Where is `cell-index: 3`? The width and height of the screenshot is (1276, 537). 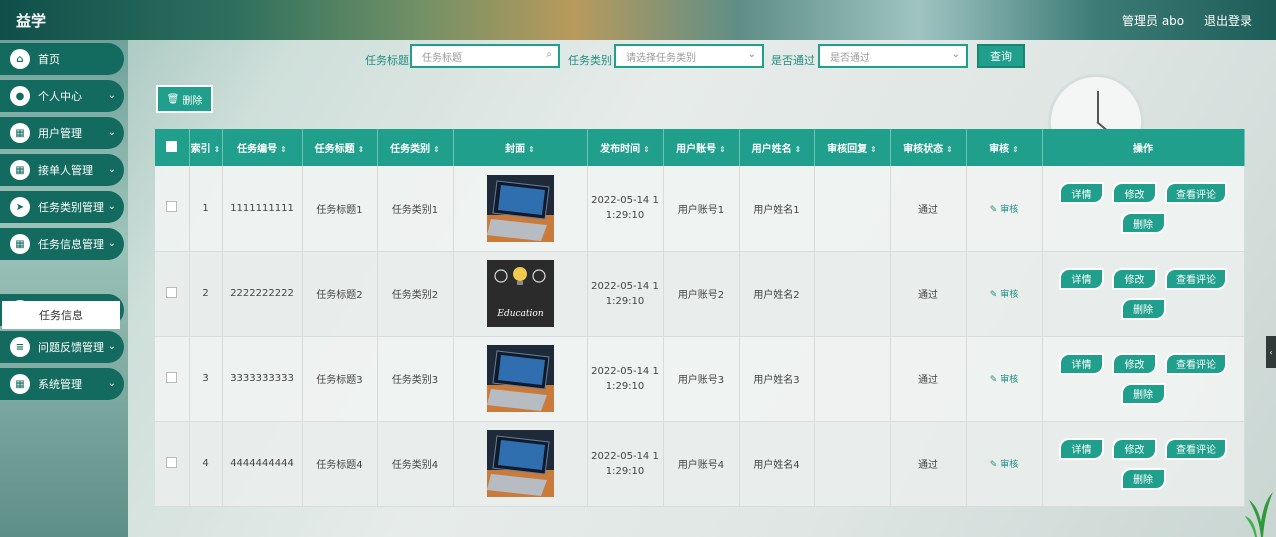
cell-index: 3 is located at coordinates (206, 379).